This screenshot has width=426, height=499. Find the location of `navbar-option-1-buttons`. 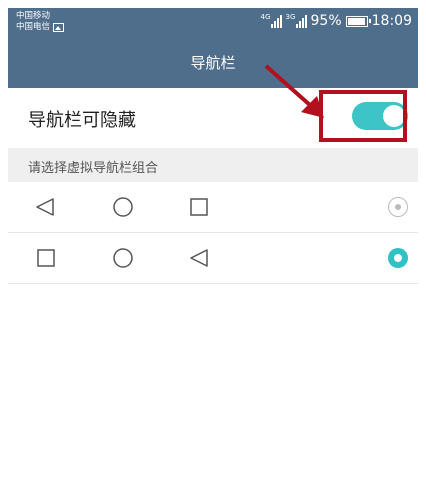

navbar-option-1-buttons is located at coordinates (122, 207).